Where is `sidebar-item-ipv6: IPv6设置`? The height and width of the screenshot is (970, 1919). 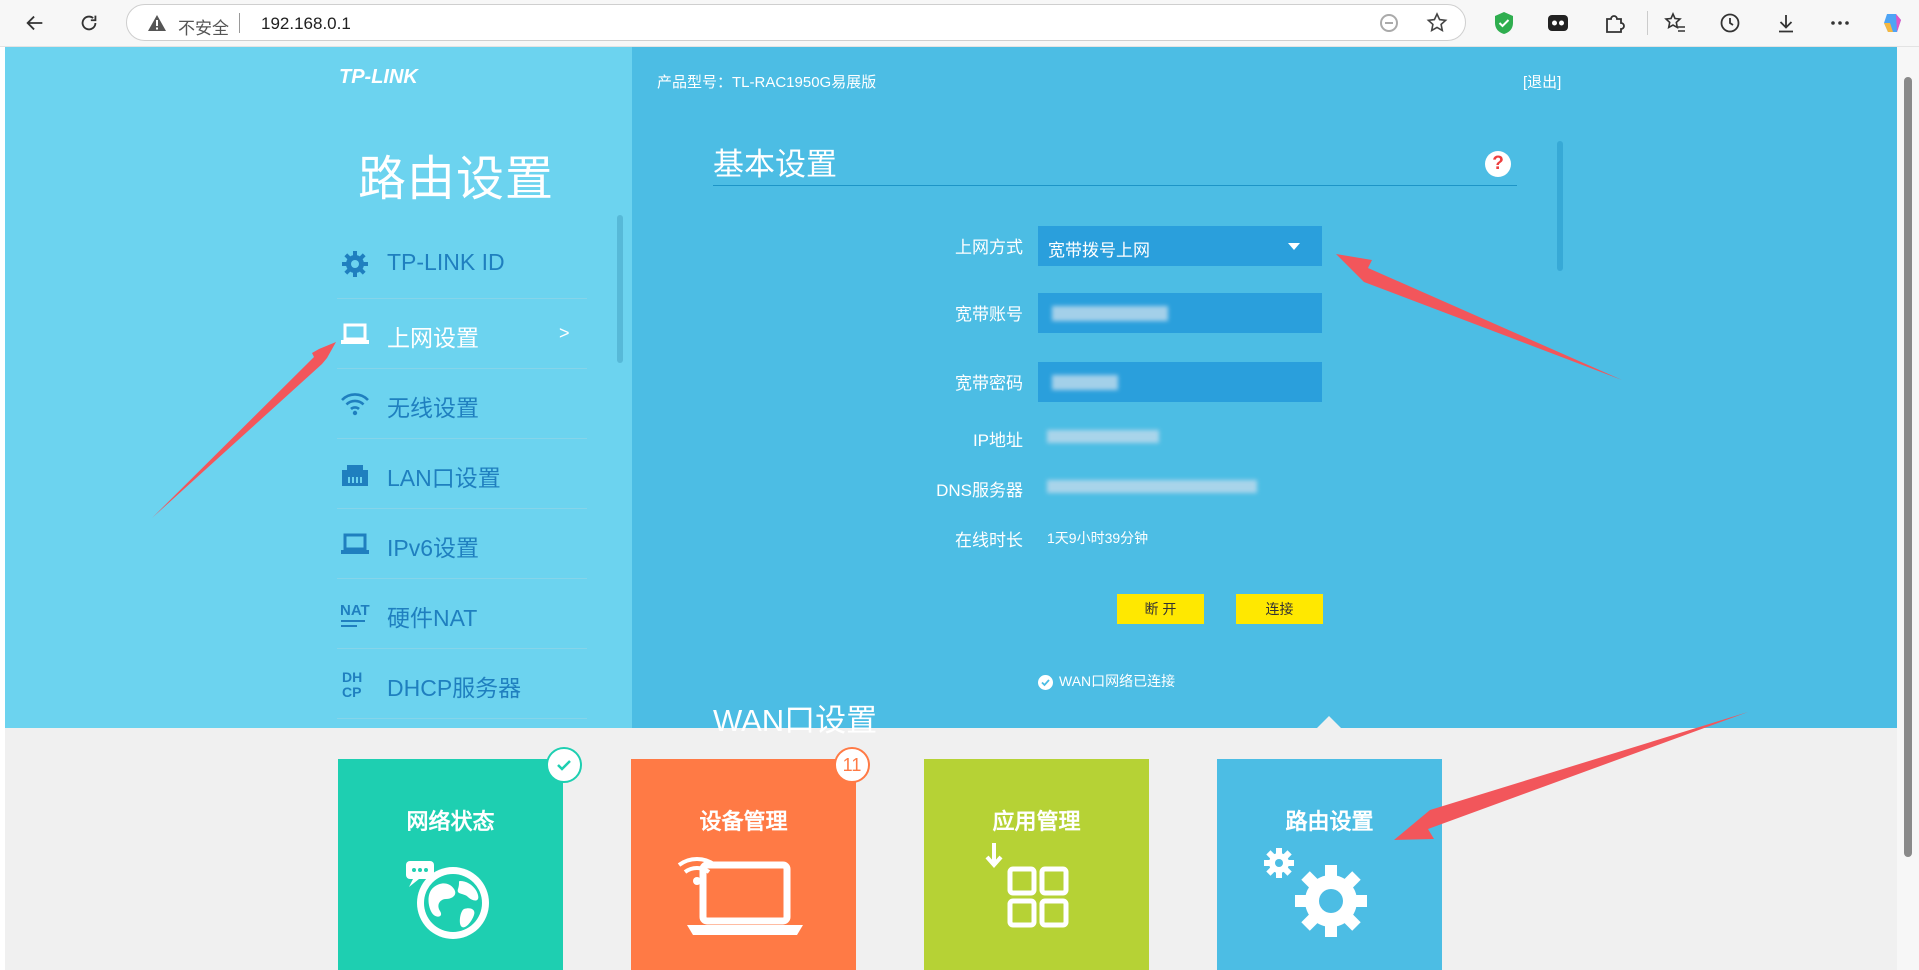 sidebar-item-ipv6: IPv6设置 is located at coordinates (462, 544).